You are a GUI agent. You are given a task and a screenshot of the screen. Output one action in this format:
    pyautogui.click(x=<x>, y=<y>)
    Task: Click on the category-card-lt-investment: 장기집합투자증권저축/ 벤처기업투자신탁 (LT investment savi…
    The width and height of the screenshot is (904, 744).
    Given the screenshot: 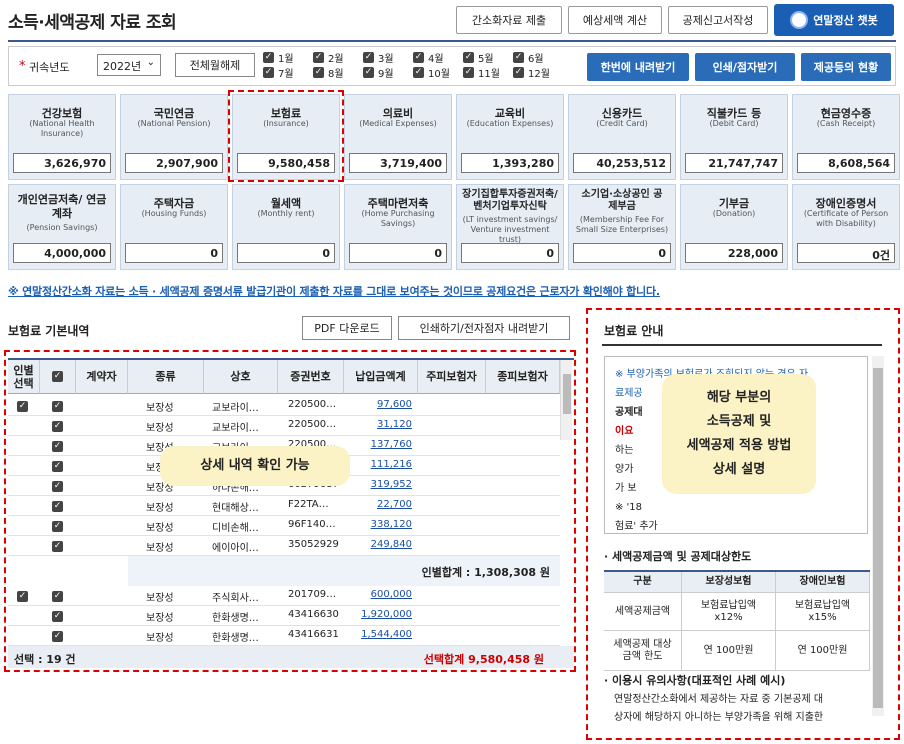 What is the action you would take?
    pyautogui.click(x=510, y=227)
    